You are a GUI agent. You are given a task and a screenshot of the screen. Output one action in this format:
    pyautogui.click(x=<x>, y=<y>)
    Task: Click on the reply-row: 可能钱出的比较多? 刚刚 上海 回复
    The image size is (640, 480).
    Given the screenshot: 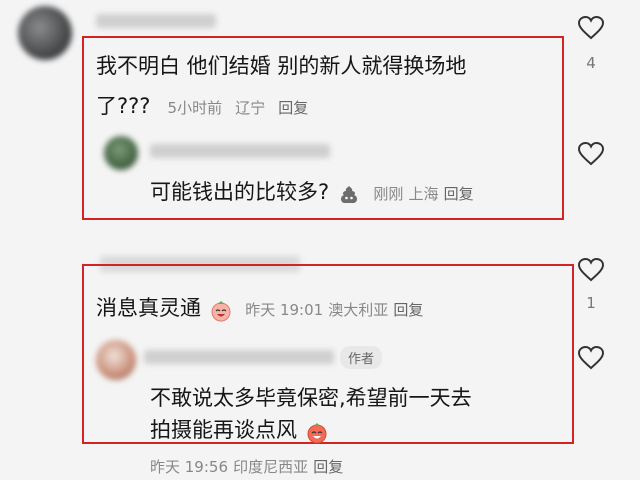 What is the action you would take?
    pyautogui.click(x=312, y=191)
    